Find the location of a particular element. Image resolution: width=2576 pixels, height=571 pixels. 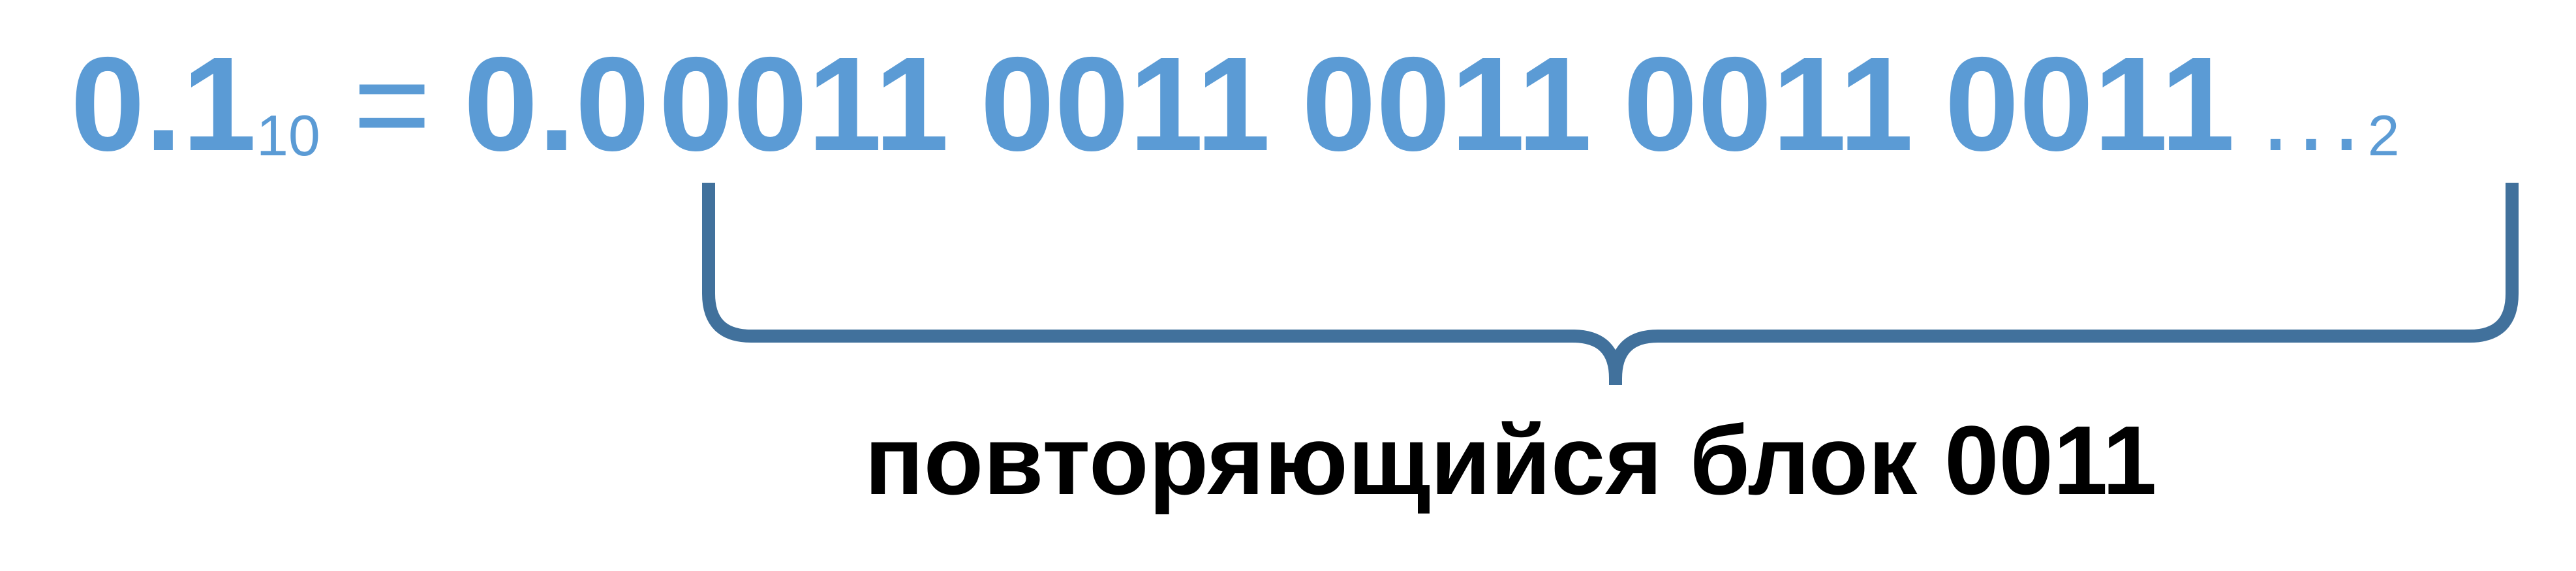

repeating-block-caption: повторяющийся блок 0011 is located at coordinates (1511, 460).